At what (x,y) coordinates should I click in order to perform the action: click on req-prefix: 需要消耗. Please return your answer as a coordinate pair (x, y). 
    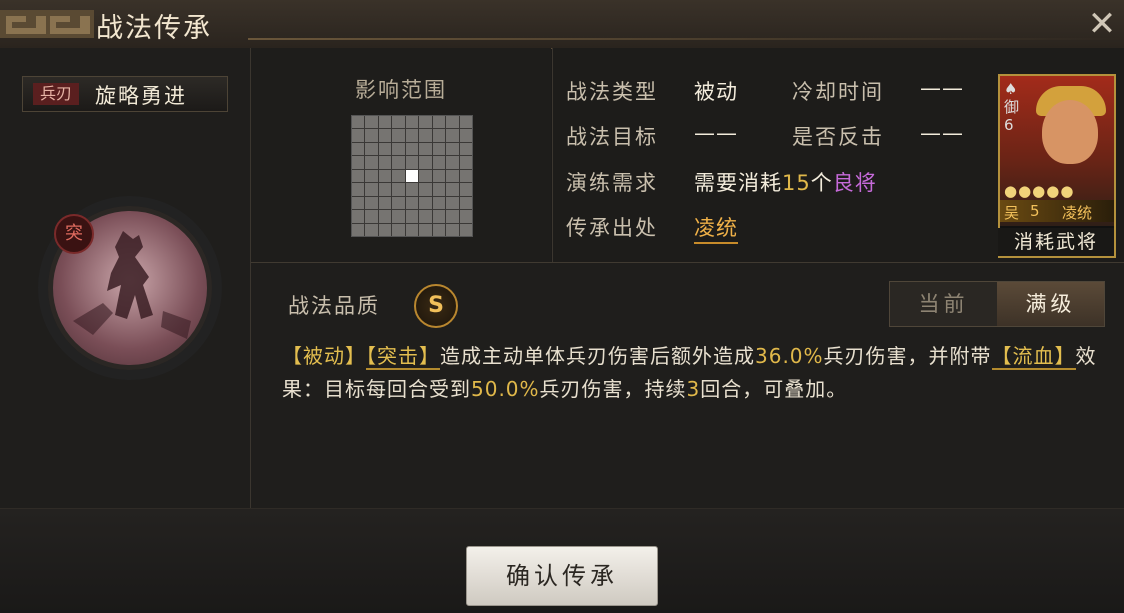
    Looking at the image, I should click on (738, 183).